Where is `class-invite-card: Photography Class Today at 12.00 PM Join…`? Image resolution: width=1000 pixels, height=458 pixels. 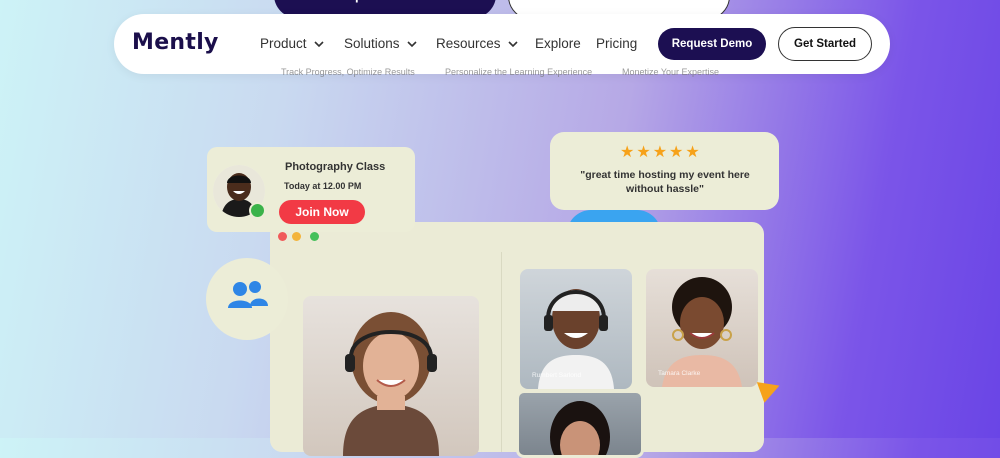 class-invite-card: Photography Class Today at 12.00 PM Join… is located at coordinates (311, 189).